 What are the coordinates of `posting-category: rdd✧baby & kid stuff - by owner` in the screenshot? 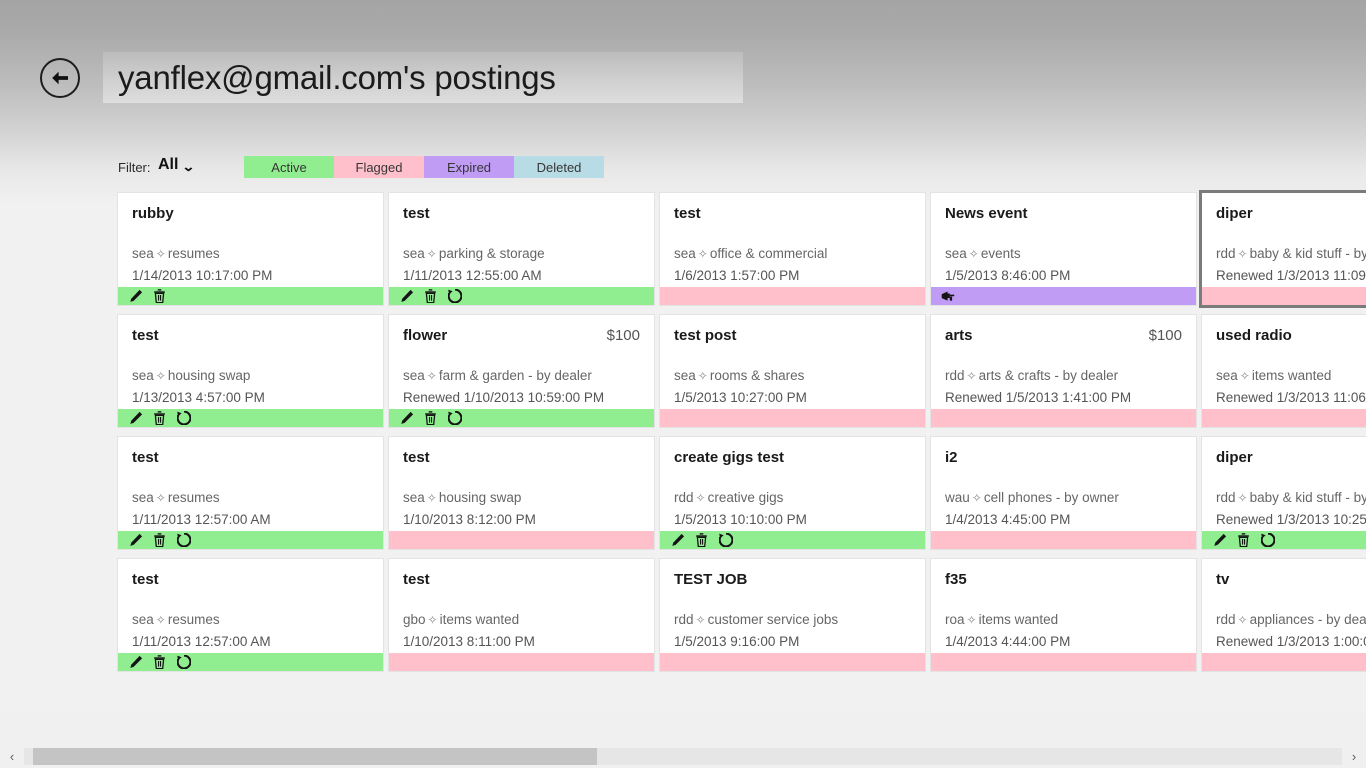 It's located at (1291, 253).